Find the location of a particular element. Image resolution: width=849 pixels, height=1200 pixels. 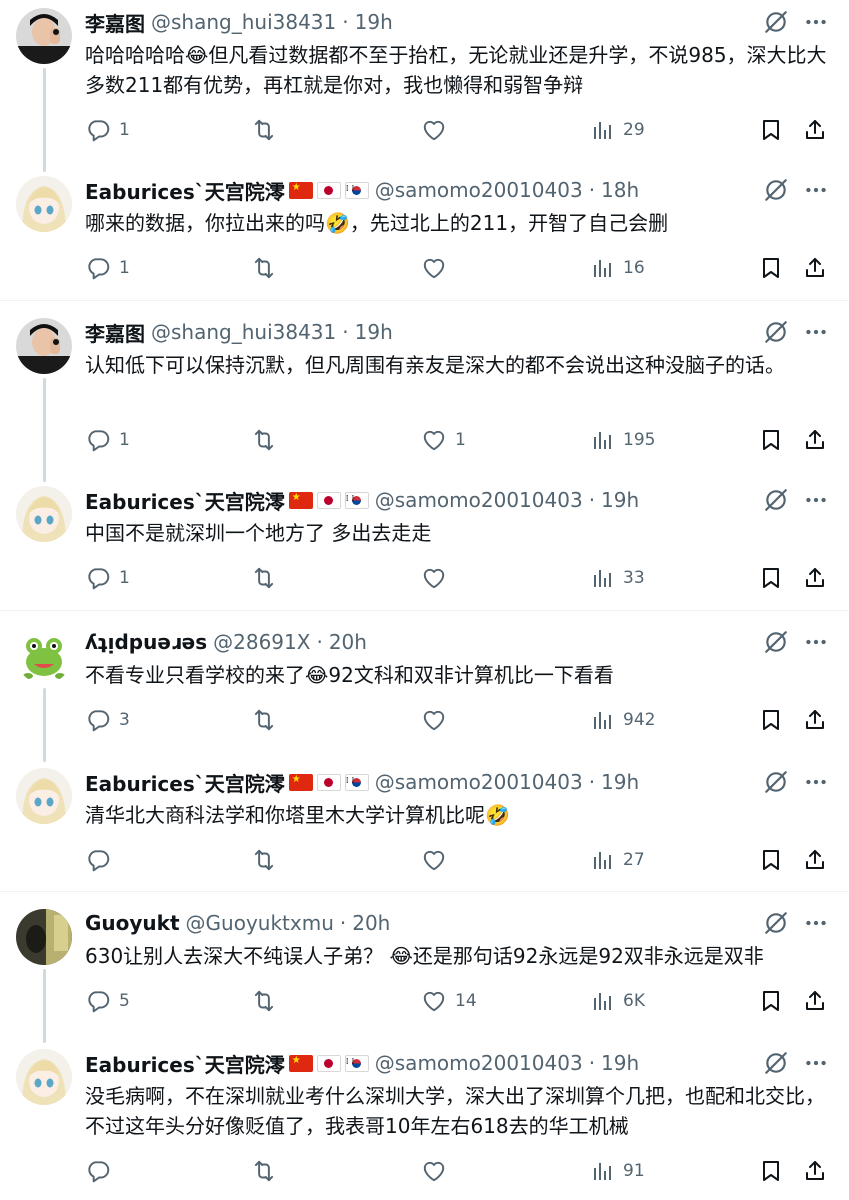

tweet-header: Eaburices`天宫院澪 @samomo20010403 · 19h is located at coordinates (362, 500).